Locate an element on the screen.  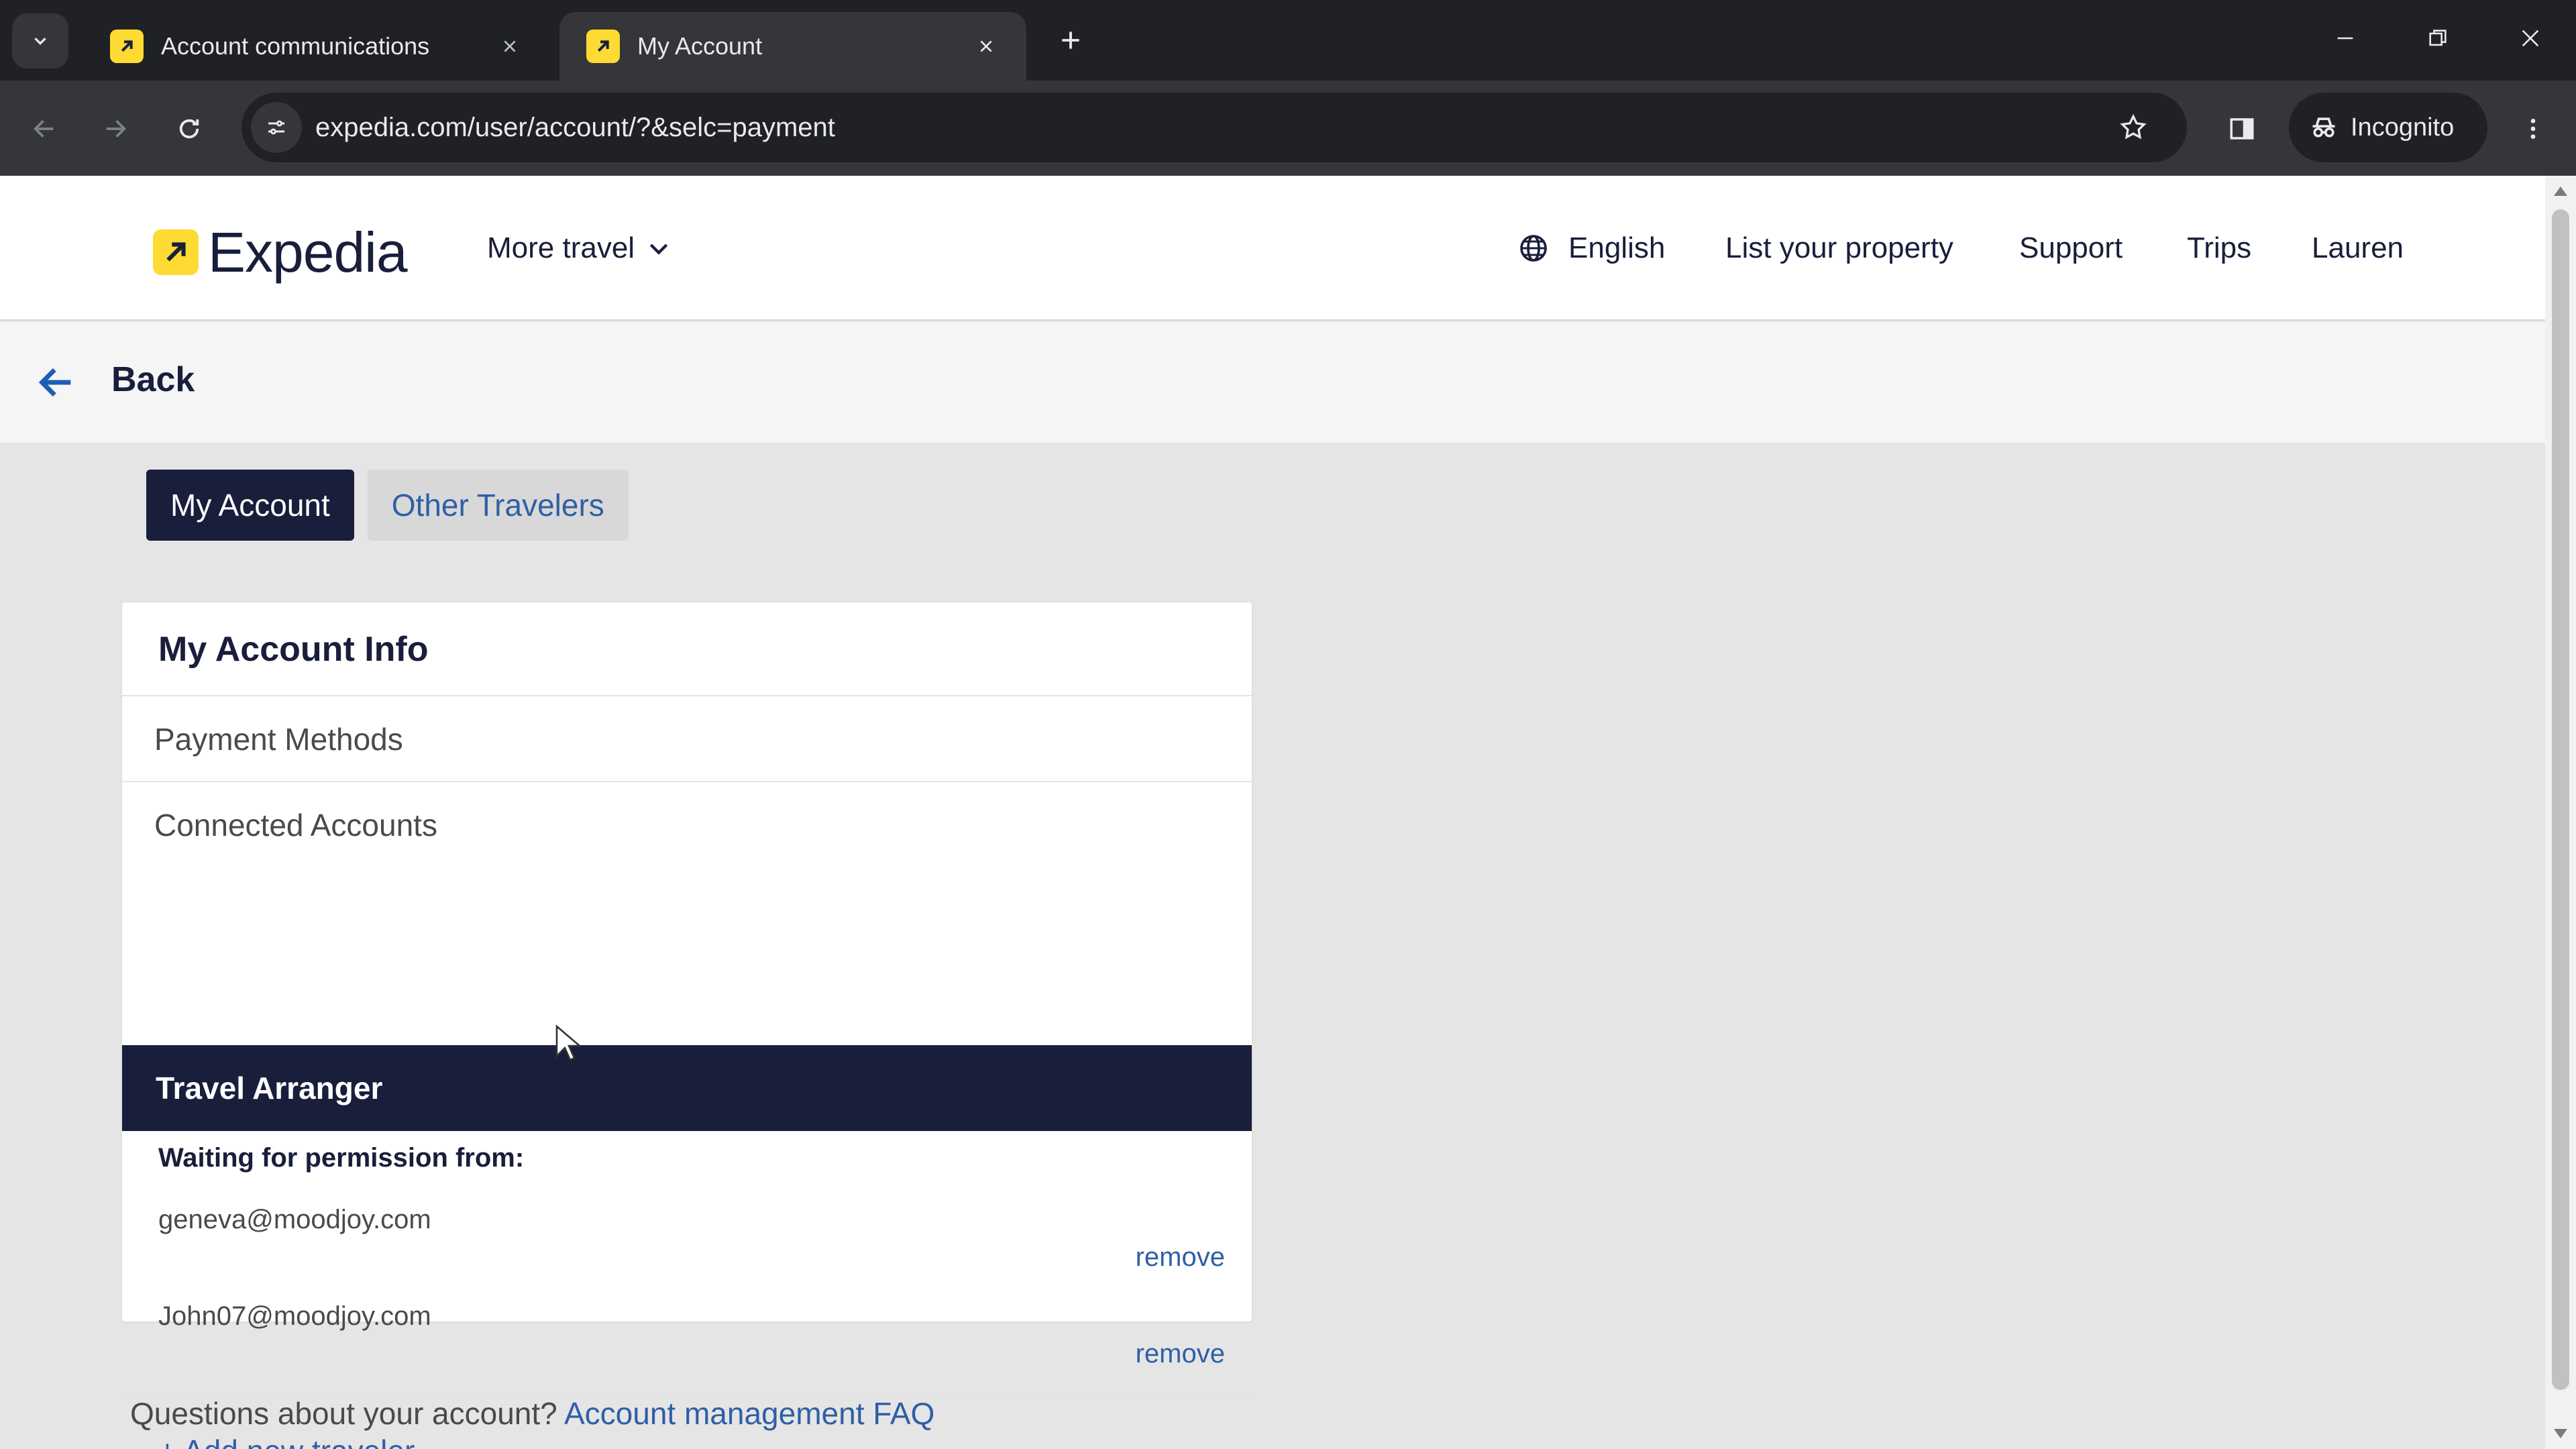
browser-tabstrip: Account communications My Account is located at coordinates (1288, 40).